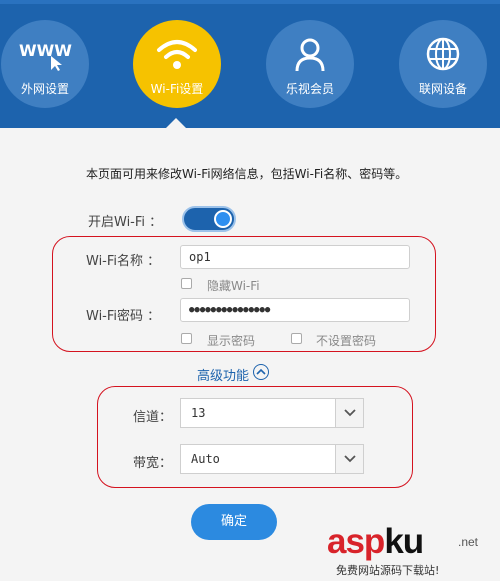  Describe the element at coordinates (250, 2) in the screenshot. I see `top-line` at that location.